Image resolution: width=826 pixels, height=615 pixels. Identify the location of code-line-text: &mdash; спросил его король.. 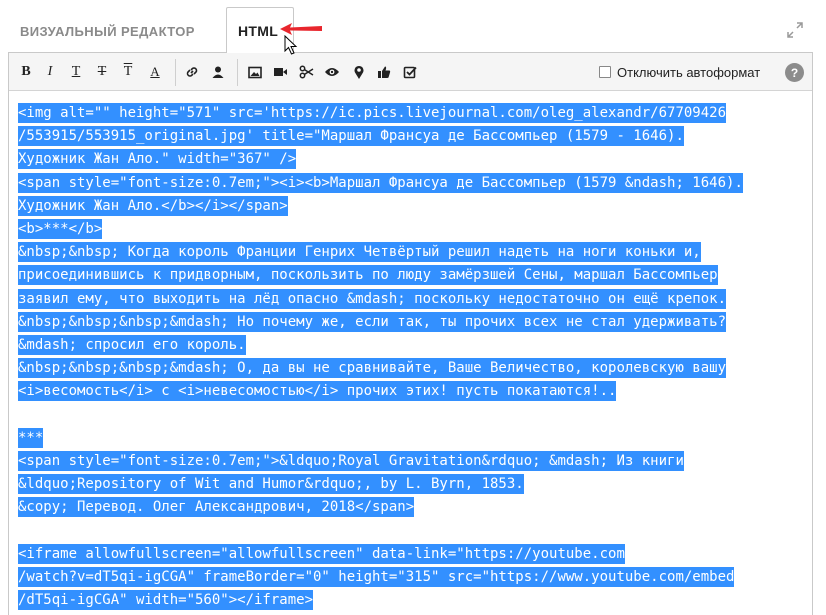
(132, 344).